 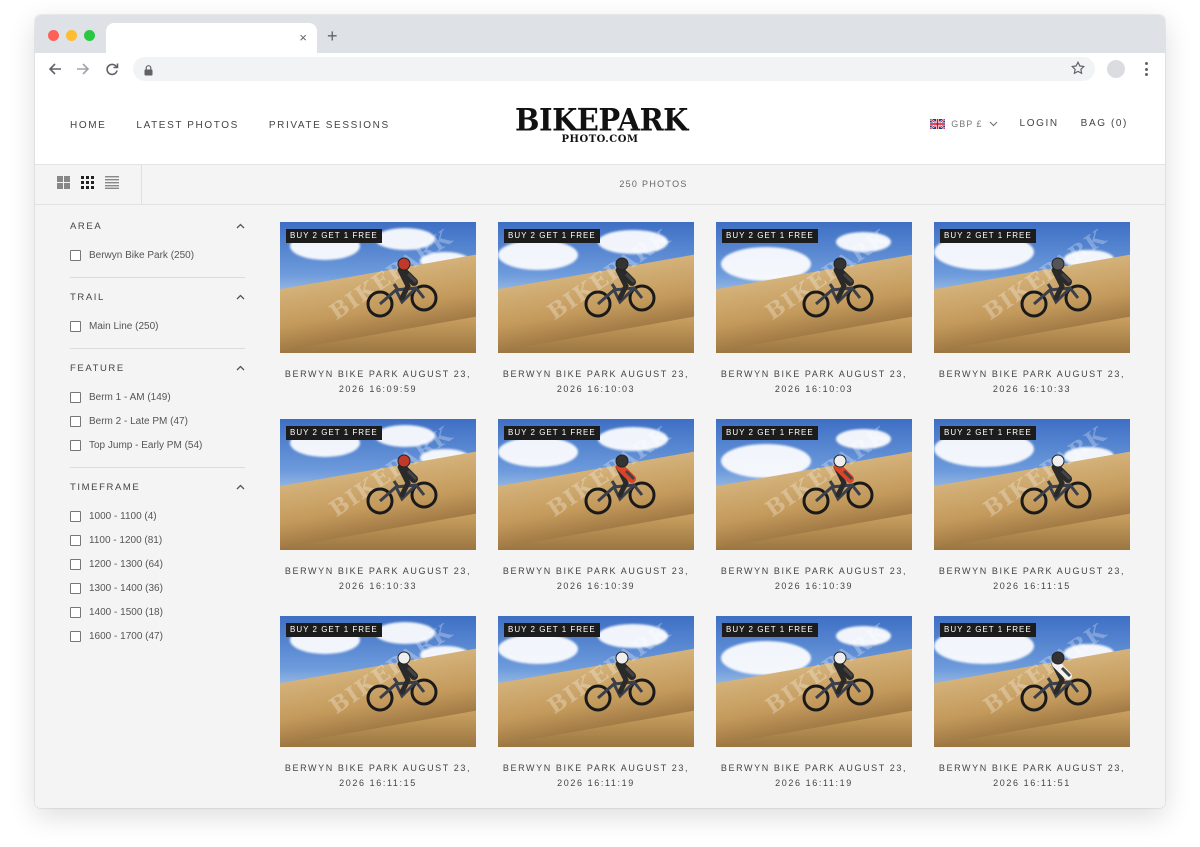 What do you see at coordinates (88, 125) in the screenshot?
I see `nav-home: HOME` at bounding box center [88, 125].